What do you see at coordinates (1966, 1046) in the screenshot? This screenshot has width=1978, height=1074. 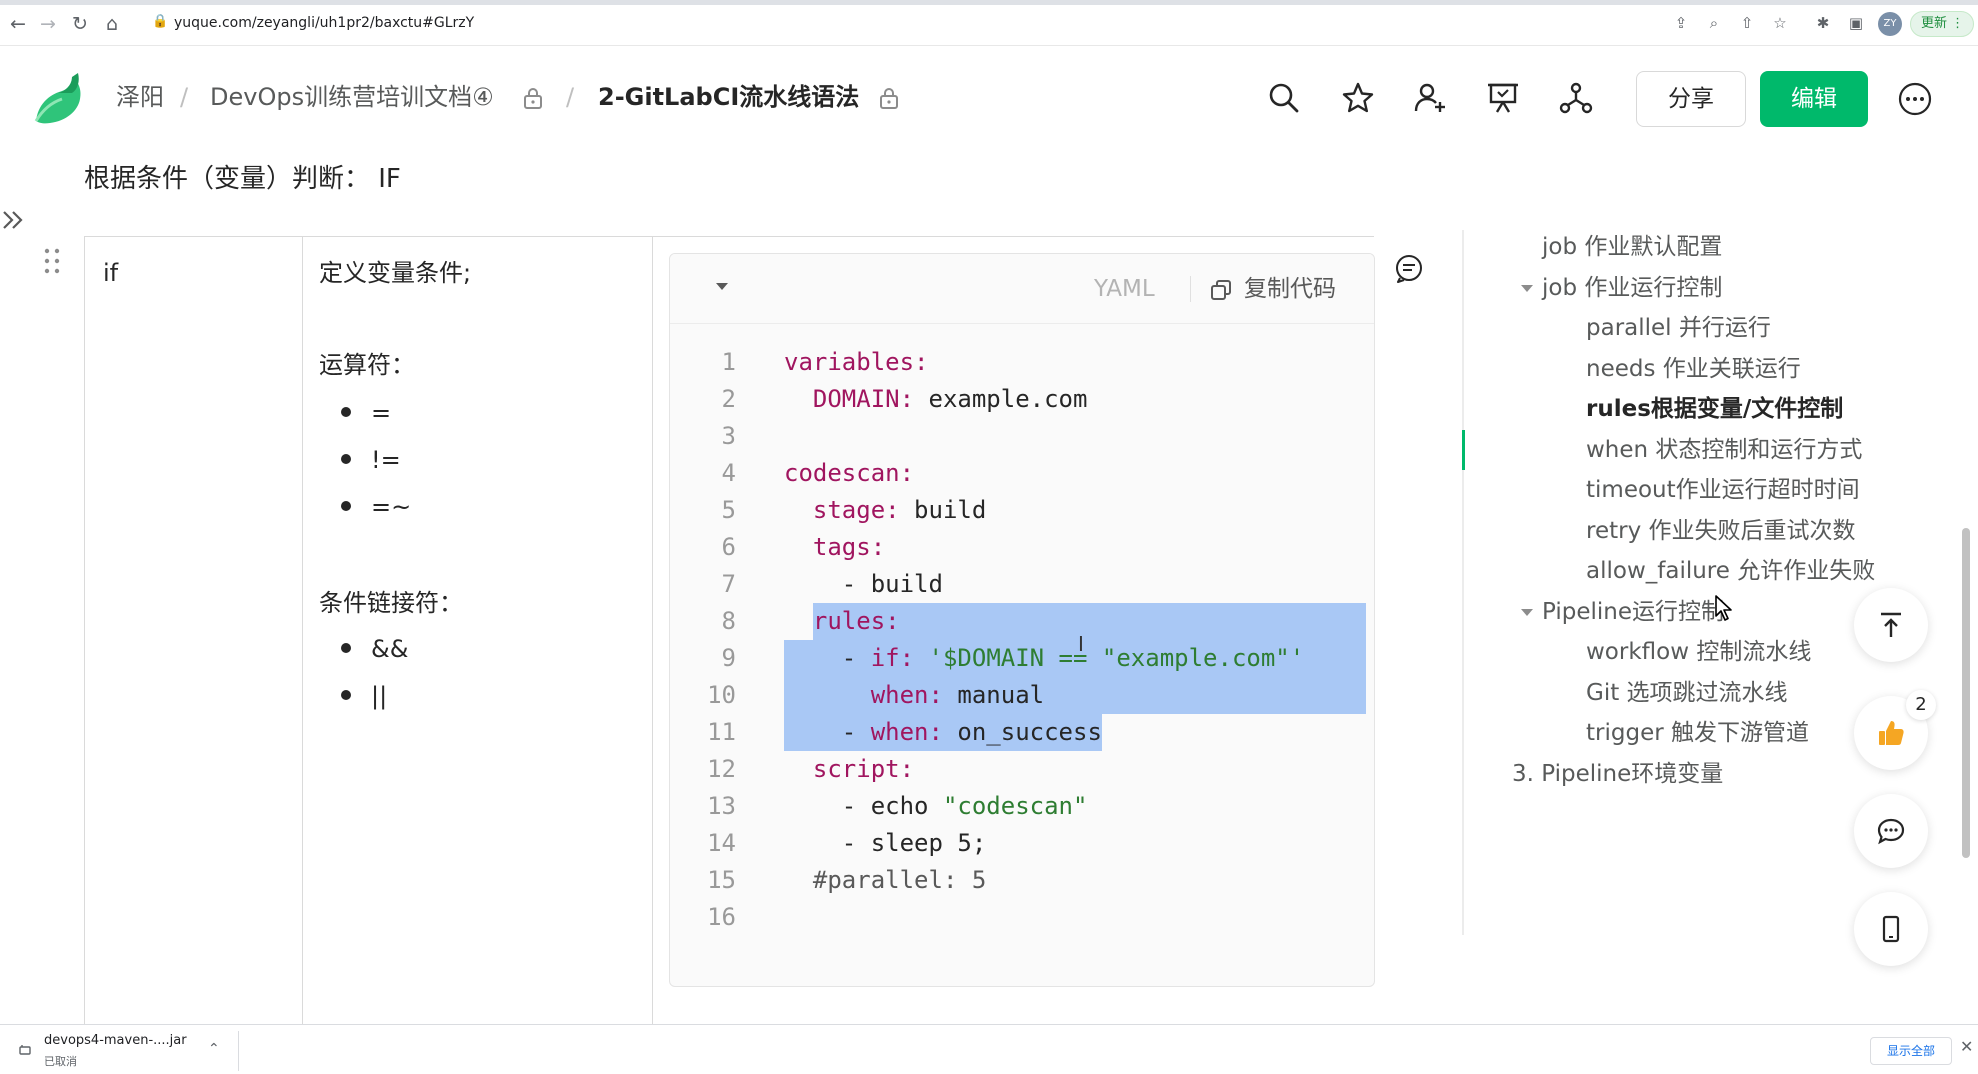 I see `close-icon: ✕` at bounding box center [1966, 1046].